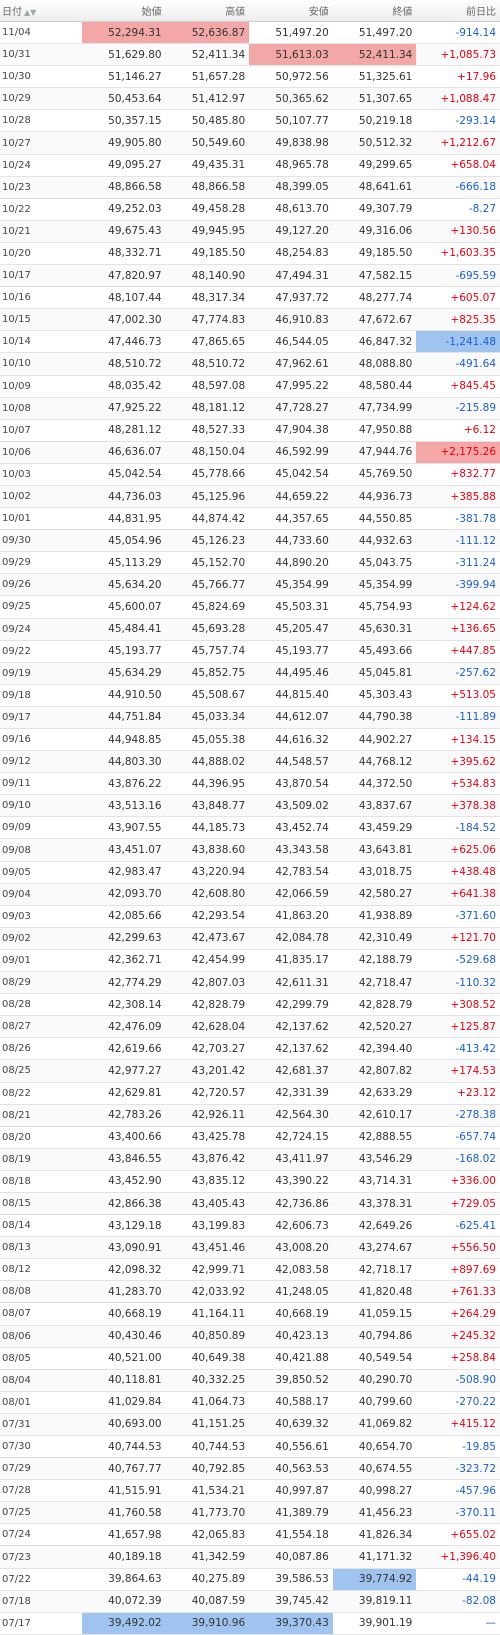 The image size is (500, 1635). I want to click on cell-change: +264.29, so click(458, 1314).